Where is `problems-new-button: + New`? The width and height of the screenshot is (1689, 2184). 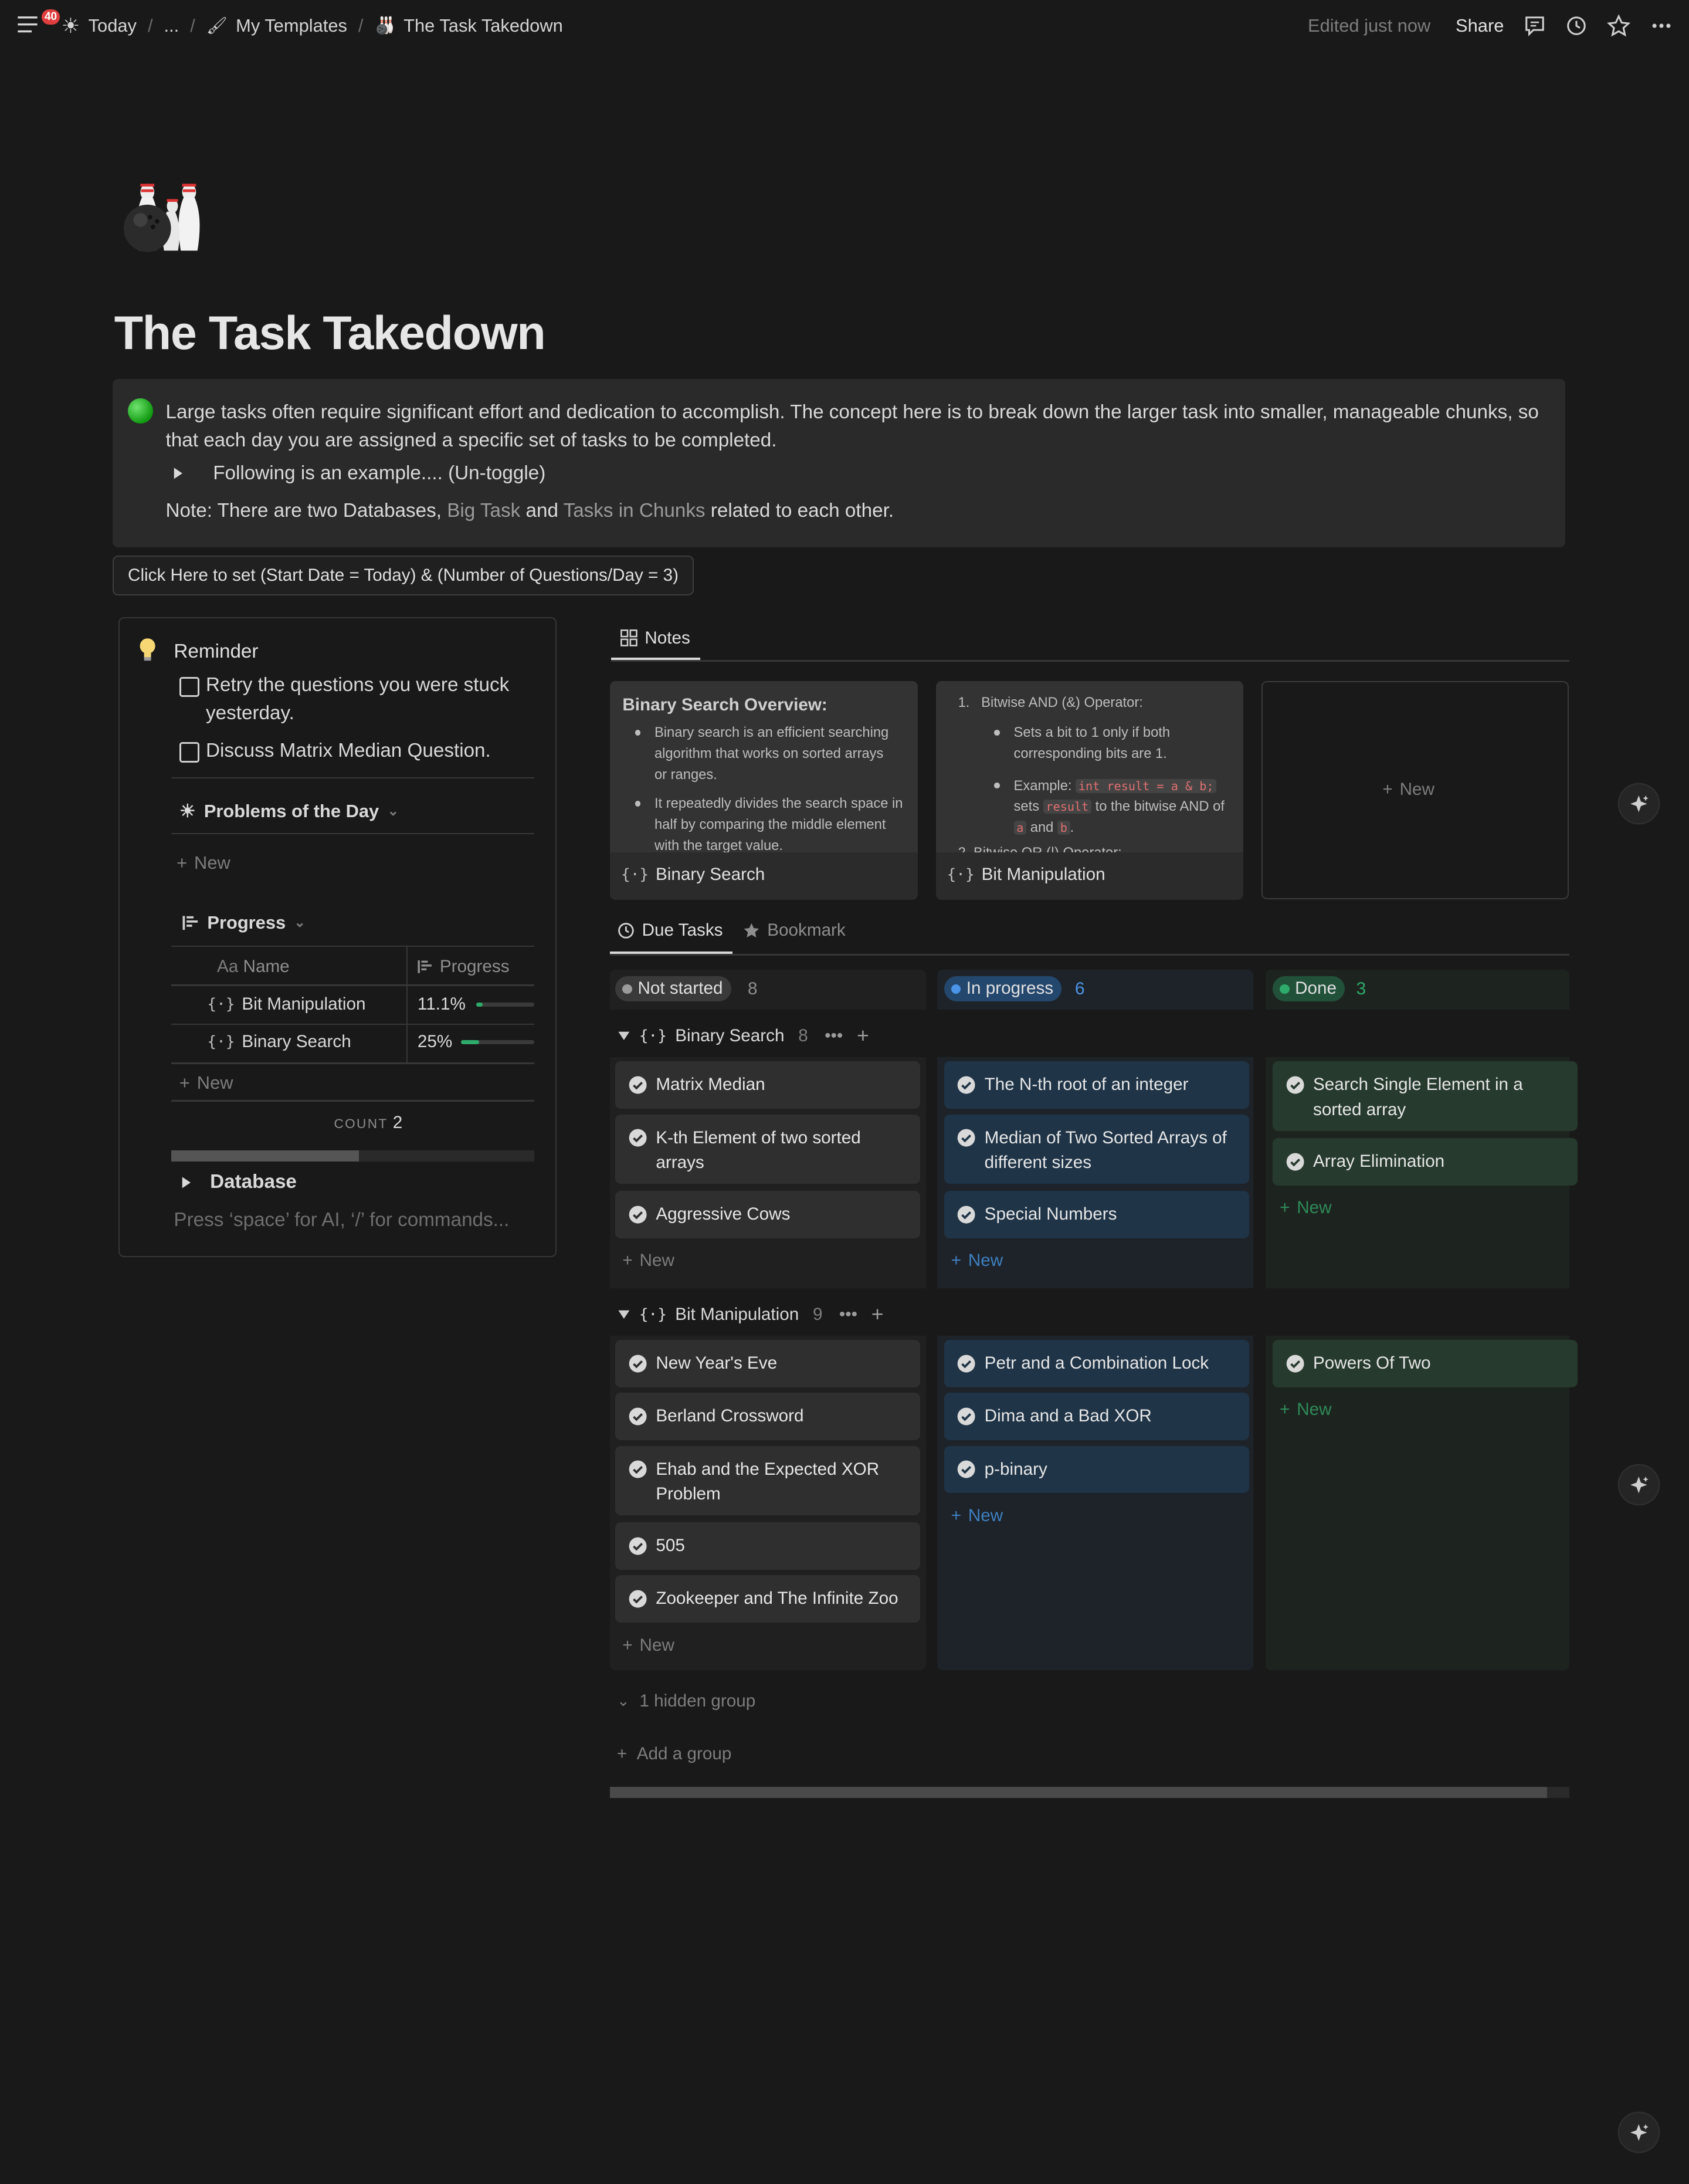
problems-new-button: + New is located at coordinates (203, 862).